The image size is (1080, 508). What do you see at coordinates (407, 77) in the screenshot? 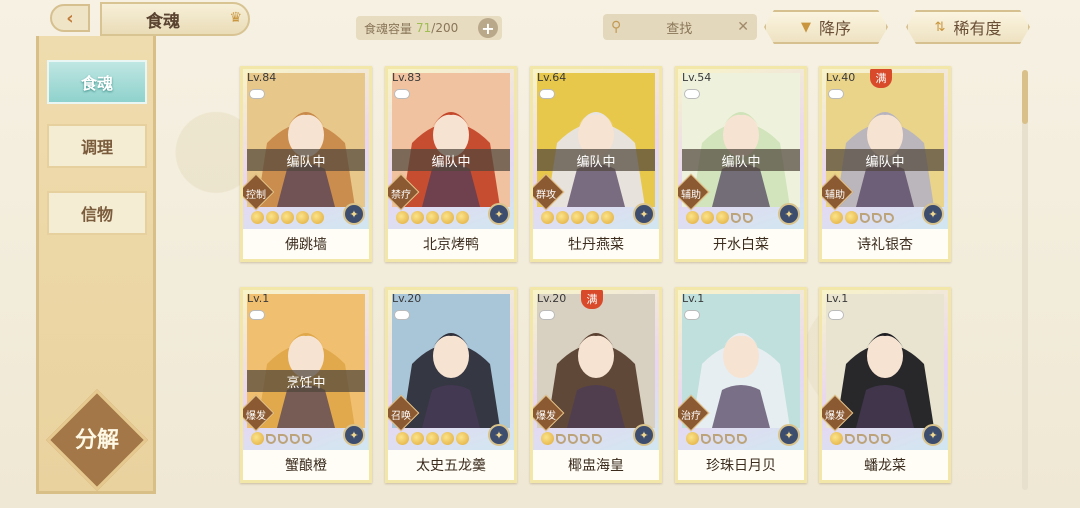
I see `level-text: Lv.83` at bounding box center [407, 77].